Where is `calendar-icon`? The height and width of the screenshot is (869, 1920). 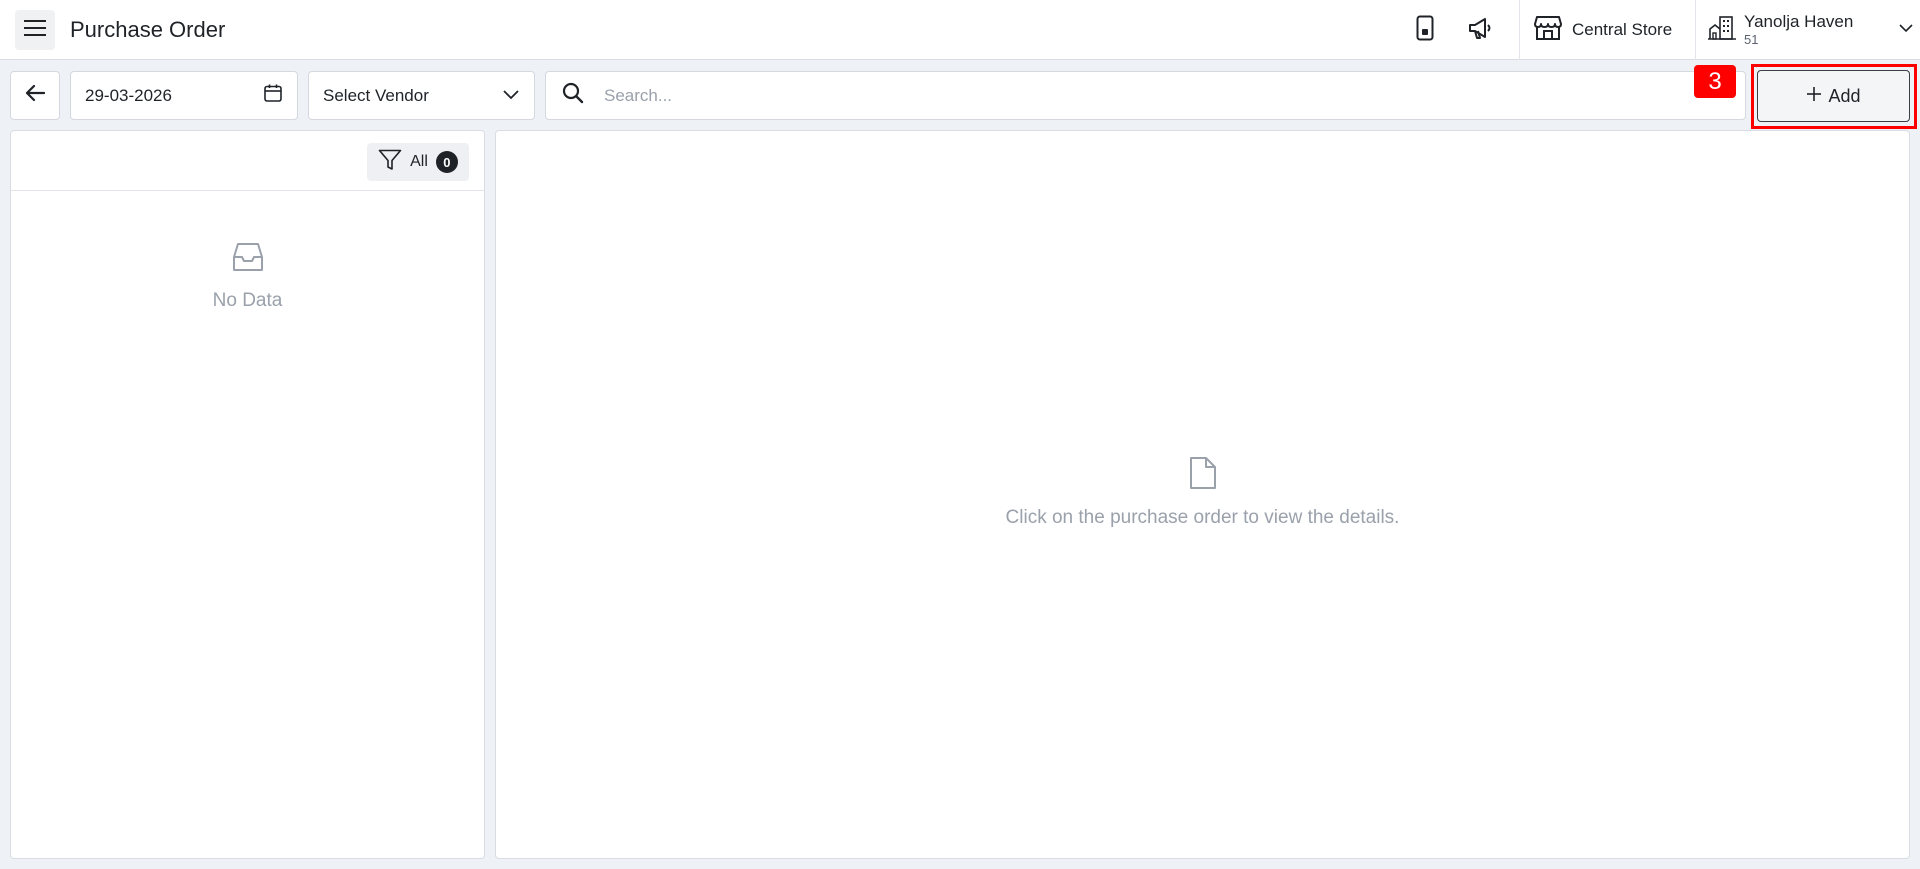
calendar-icon is located at coordinates (273, 95).